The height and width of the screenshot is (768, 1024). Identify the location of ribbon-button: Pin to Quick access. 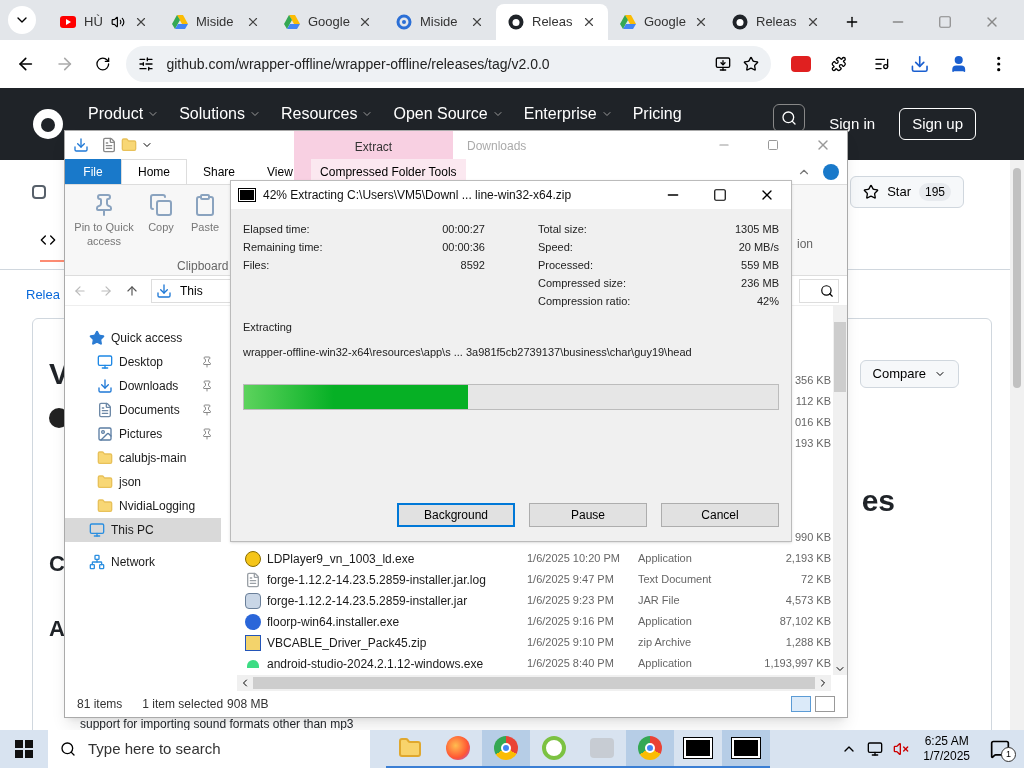
(104, 221).